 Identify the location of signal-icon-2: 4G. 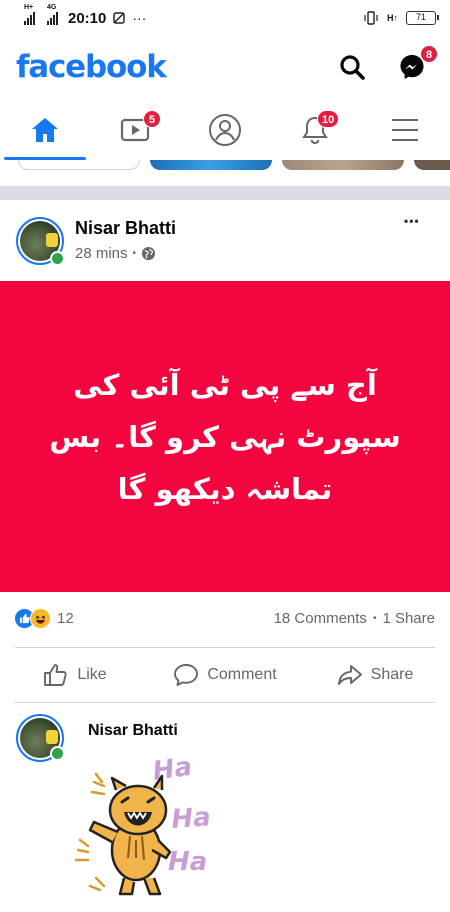
(52, 14).